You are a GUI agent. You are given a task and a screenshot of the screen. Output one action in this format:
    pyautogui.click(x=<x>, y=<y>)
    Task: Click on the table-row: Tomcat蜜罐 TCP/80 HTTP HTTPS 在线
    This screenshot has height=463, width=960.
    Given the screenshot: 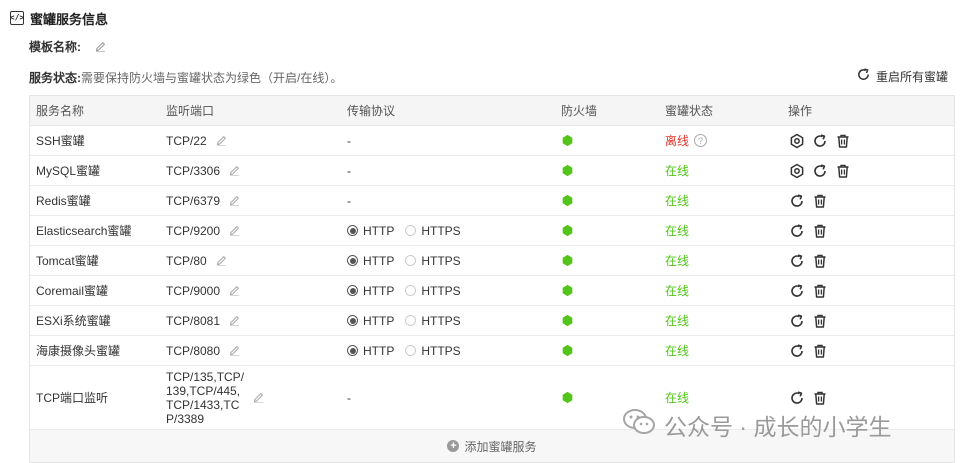 What is the action you would take?
    pyautogui.click(x=492, y=261)
    